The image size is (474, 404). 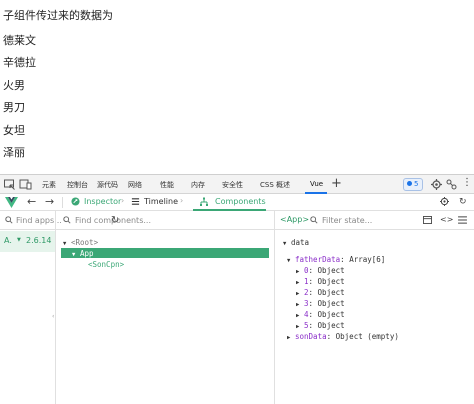 I want to click on list-item: 辛德拉, so click(x=19, y=62).